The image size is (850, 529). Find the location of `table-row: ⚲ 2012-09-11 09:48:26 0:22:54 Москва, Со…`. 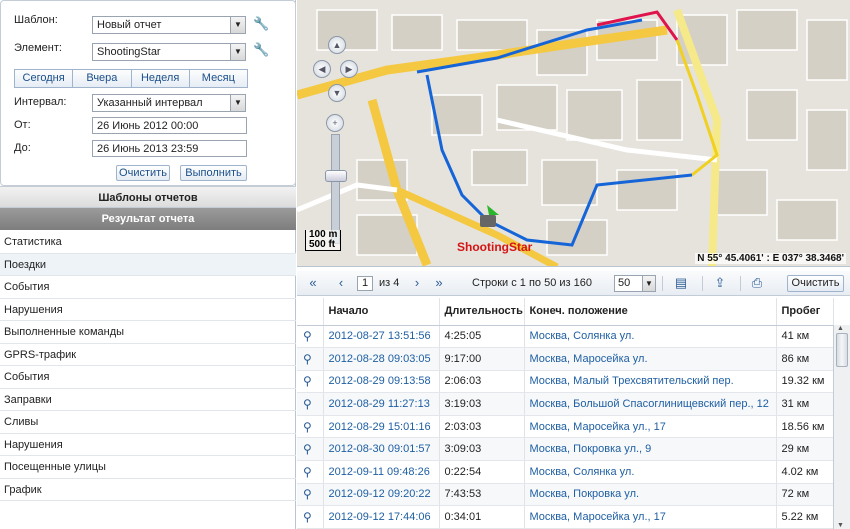

table-row: ⚲ 2012-09-11 09:48:26 0:22:54 Москва, Со… is located at coordinates (565, 472).